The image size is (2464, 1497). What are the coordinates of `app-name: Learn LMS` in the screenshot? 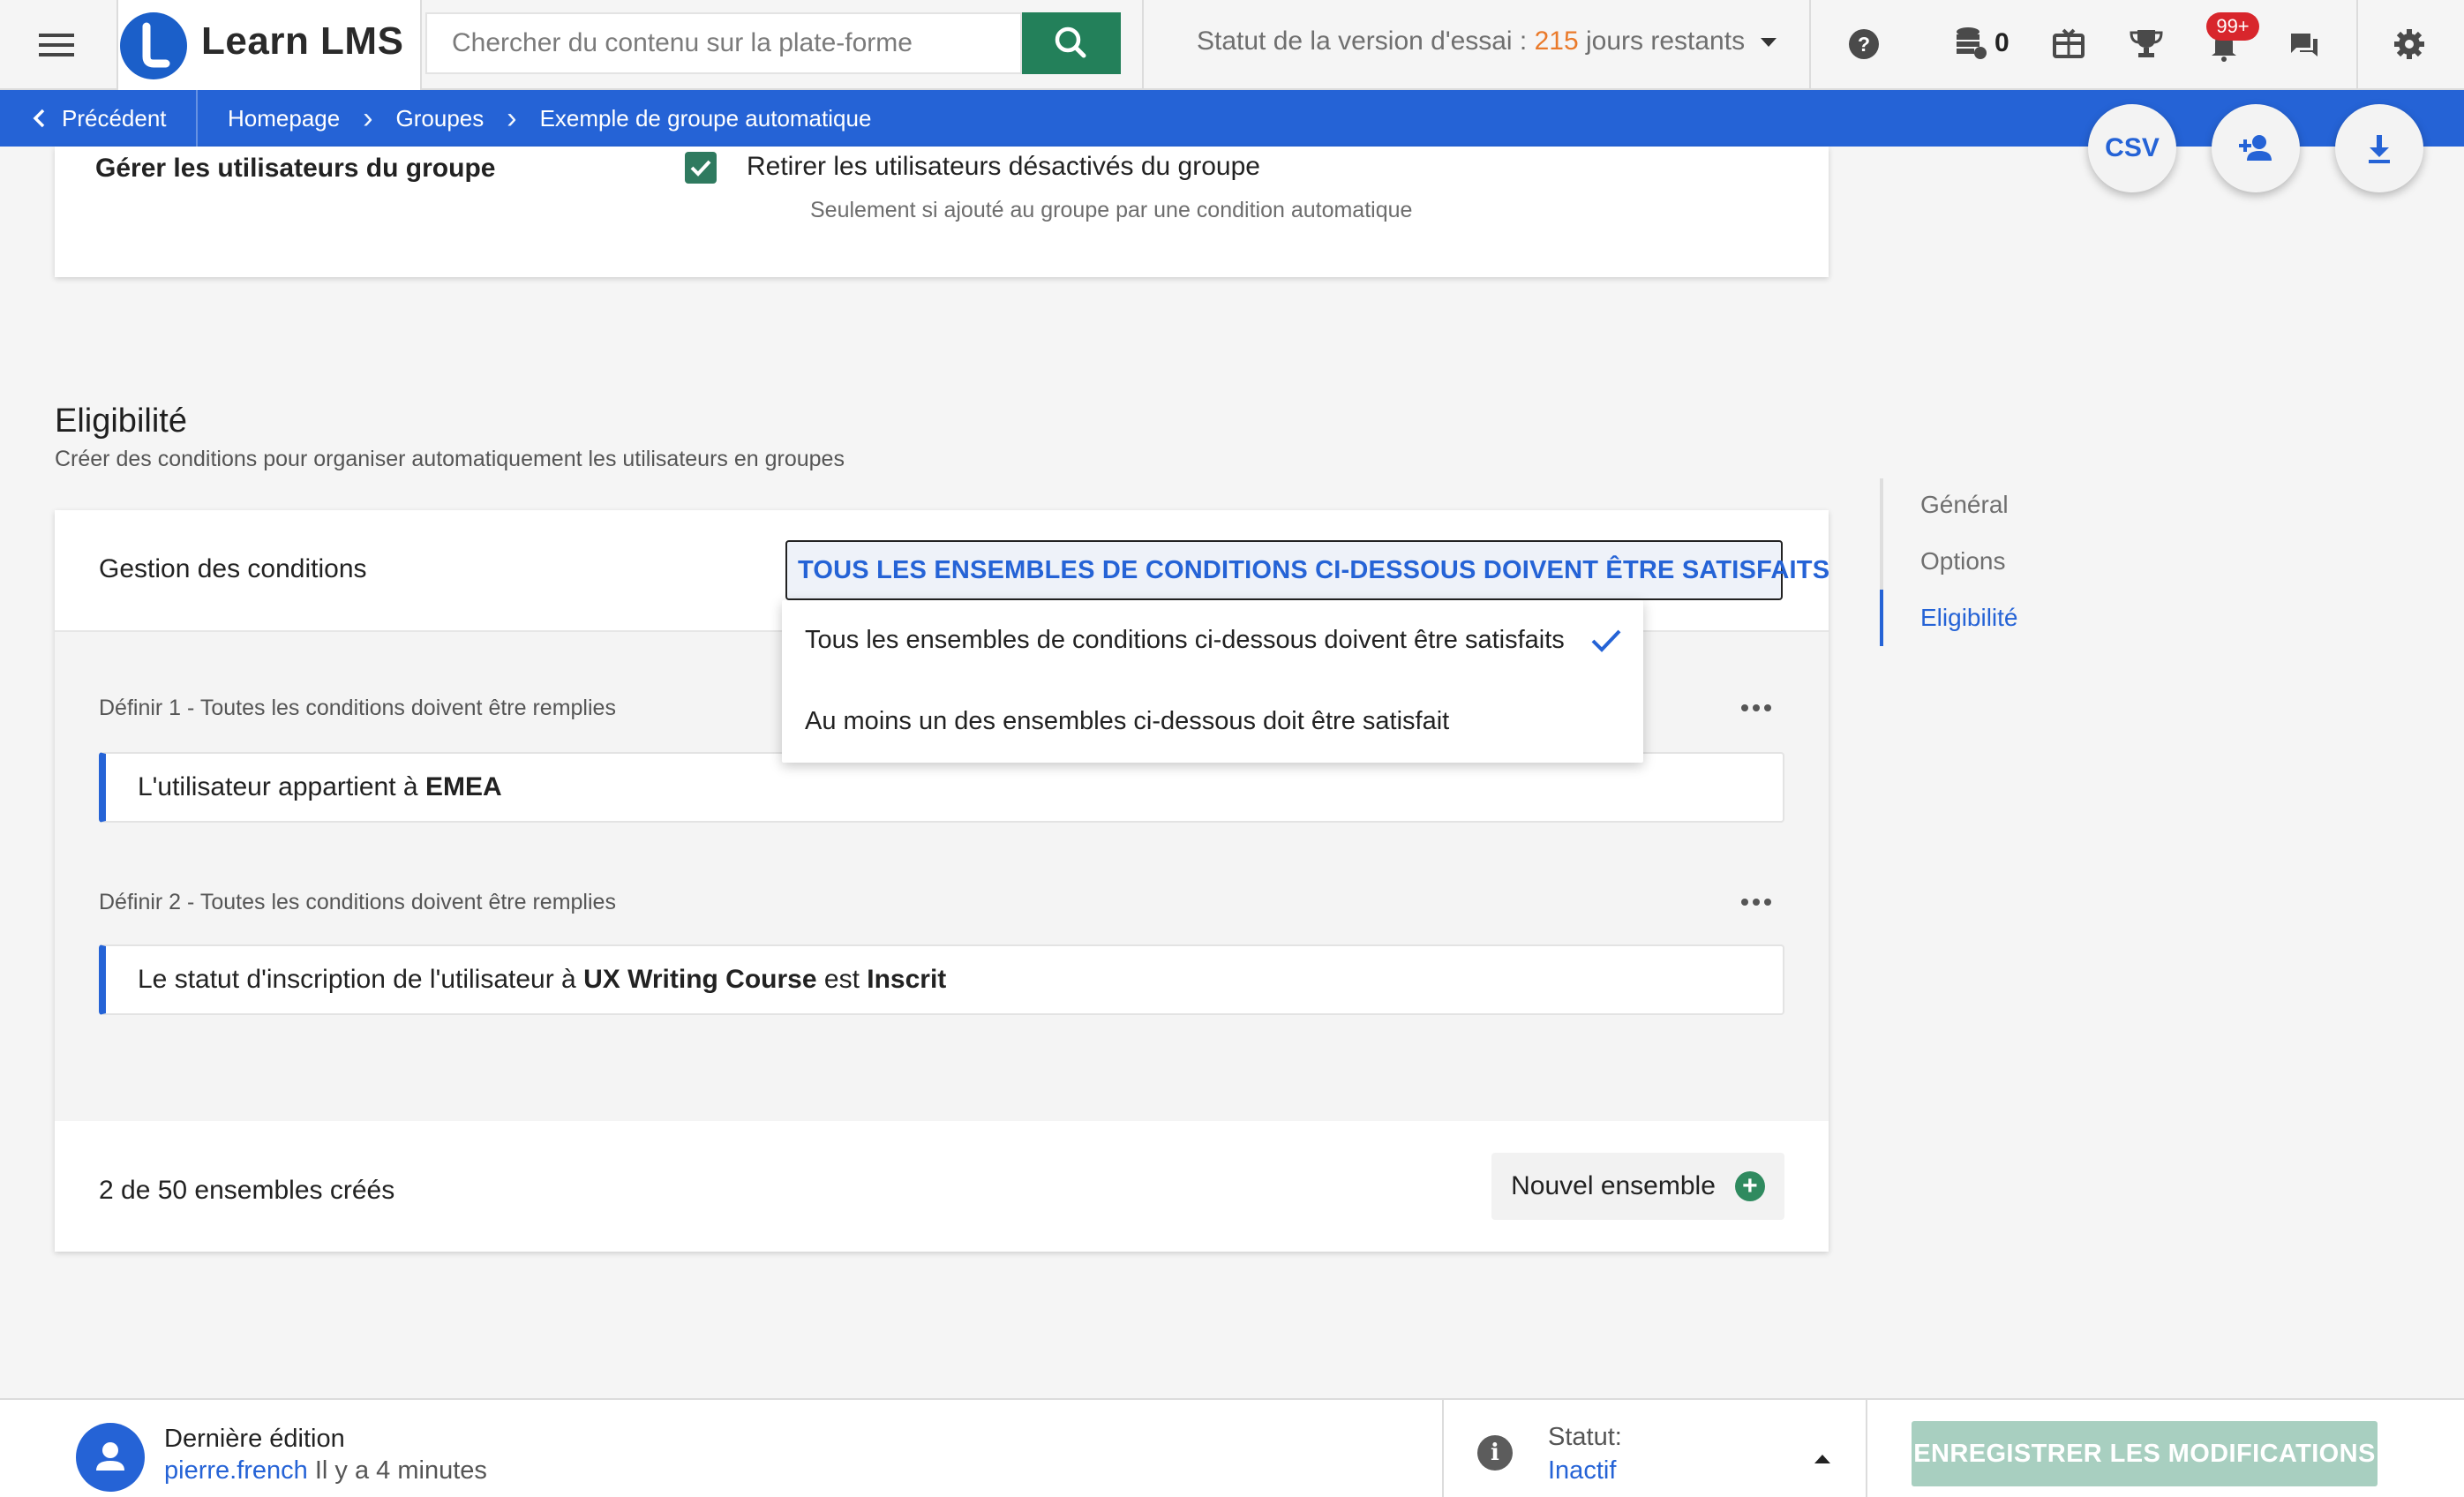 It's located at (302, 41).